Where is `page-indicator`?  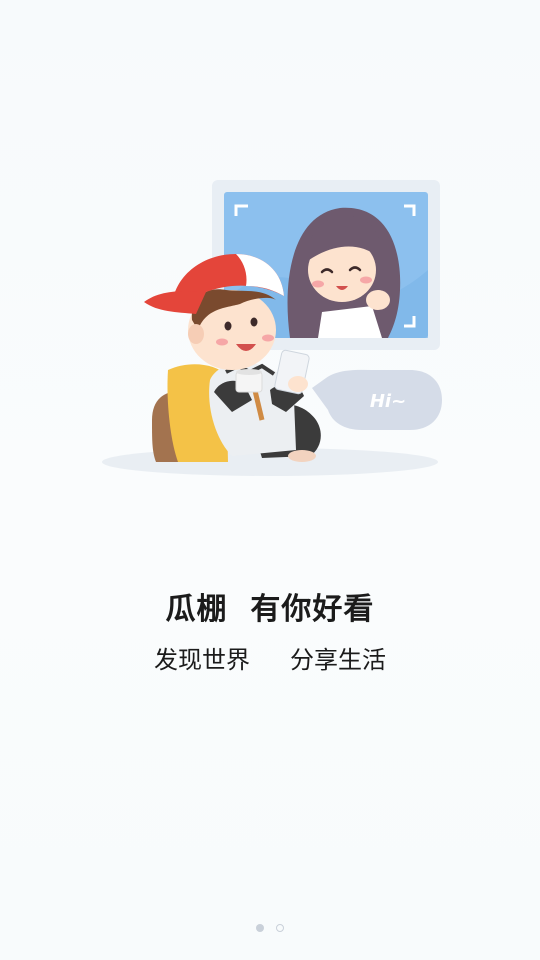
page-indicator is located at coordinates (270, 930).